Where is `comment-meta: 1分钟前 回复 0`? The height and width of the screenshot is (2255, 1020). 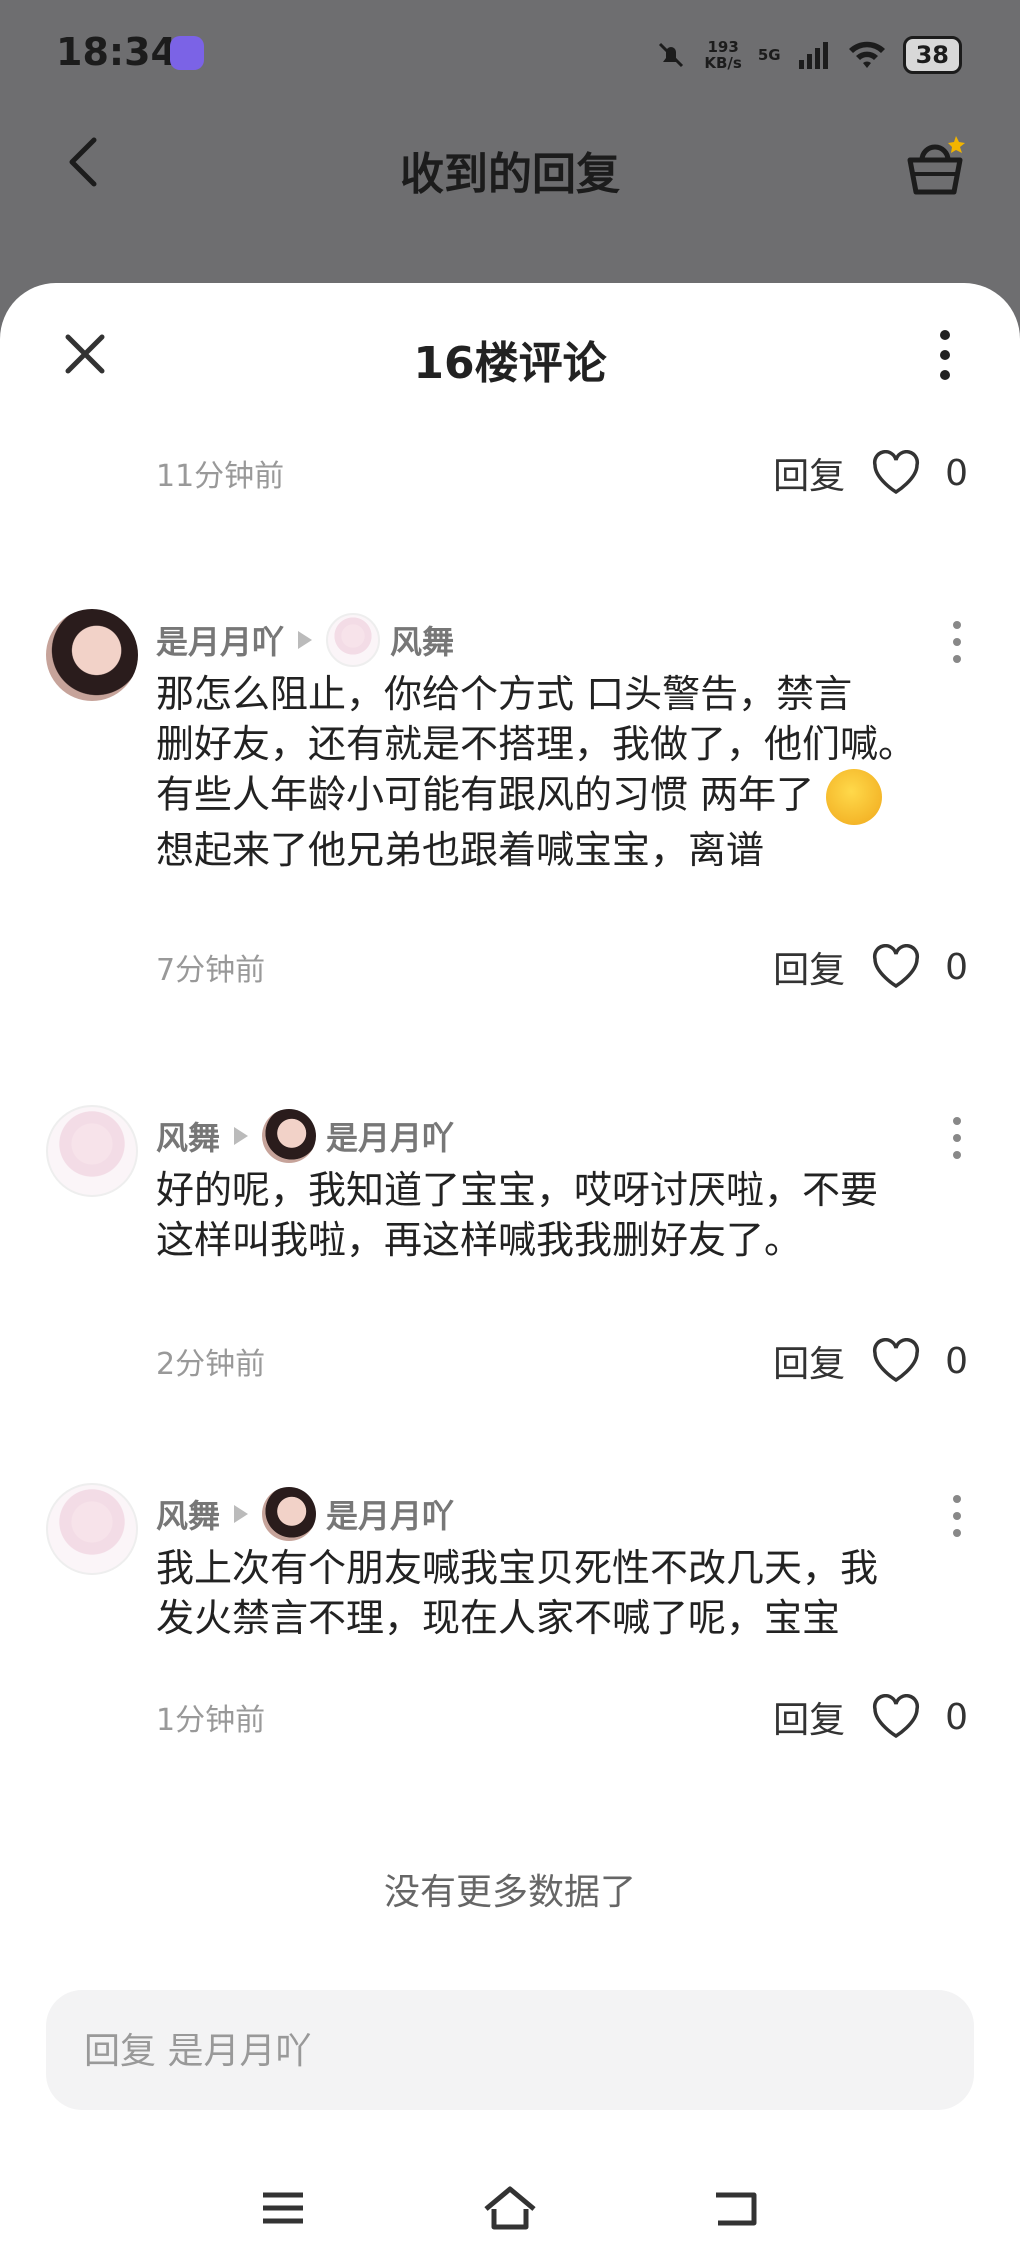 comment-meta: 1分钟前 回复 0 is located at coordinates (562, 1717).